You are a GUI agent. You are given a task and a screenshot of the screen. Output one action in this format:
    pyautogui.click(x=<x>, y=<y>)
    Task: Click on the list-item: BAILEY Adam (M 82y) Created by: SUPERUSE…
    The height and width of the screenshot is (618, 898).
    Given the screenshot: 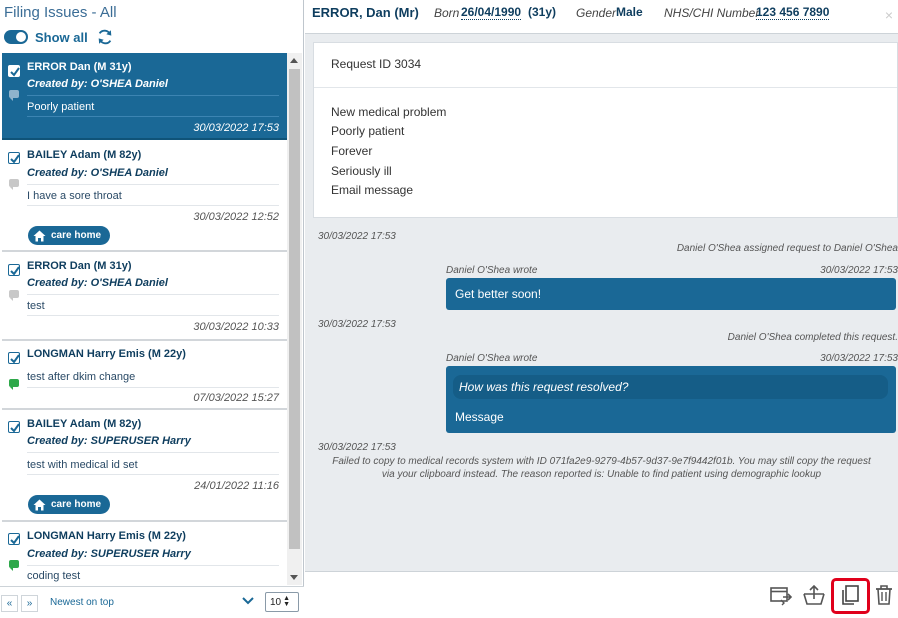 What is the action you would take?
    pyautogui.click(x=144, y=466)
    